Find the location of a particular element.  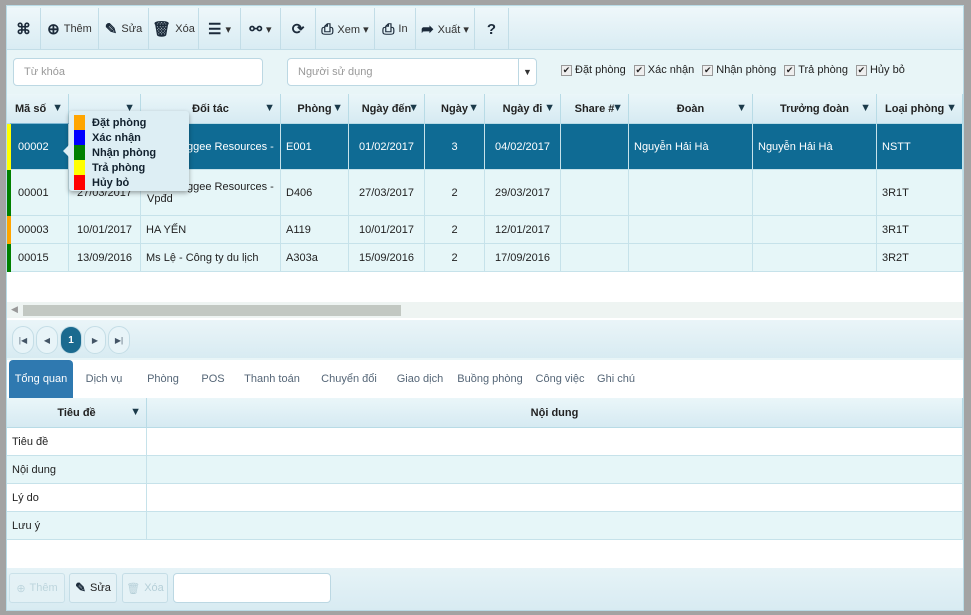

status-checkbox: ✔ Đặt phòng is located at coordinates (593, 70).